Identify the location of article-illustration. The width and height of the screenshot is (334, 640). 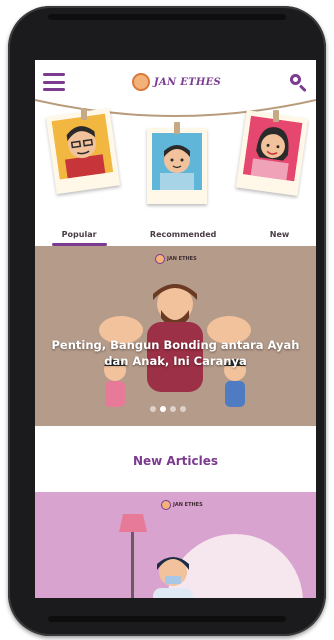
(211, 556).